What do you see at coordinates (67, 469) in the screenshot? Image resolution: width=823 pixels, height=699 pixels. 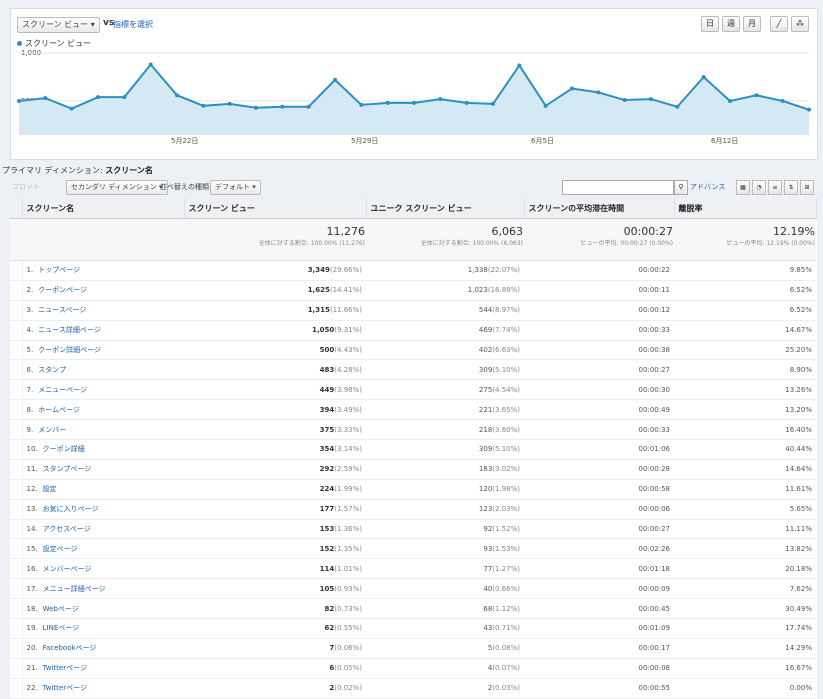 I see `screen-name-link: スタンプページ` at bounding box center [67, 469].